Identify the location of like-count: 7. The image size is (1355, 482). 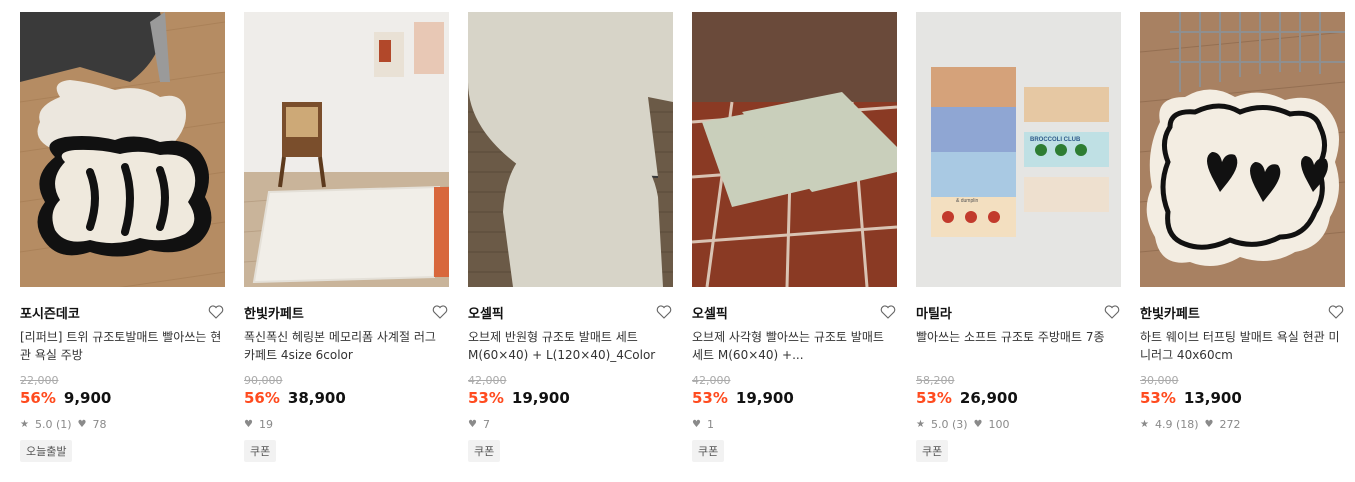
(486, 424).